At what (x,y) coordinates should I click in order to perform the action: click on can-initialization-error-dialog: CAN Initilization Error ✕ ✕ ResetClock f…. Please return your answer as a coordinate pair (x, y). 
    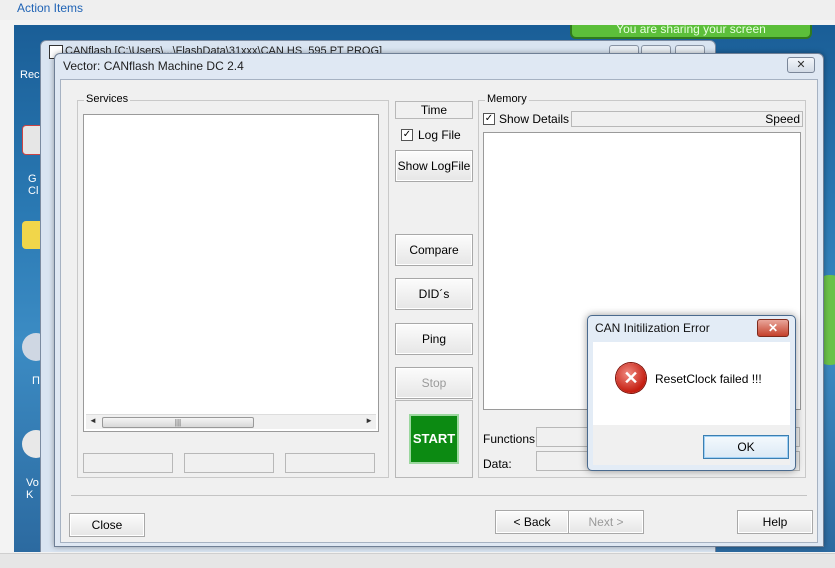
    Looking at the image, I should click on (691, 393).